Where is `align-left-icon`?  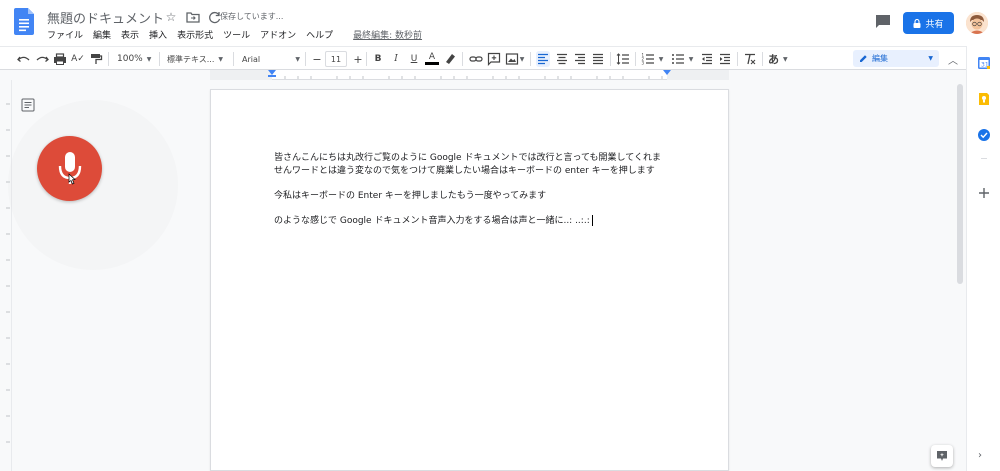
align-left-icon is located at coordinates (543, 59).